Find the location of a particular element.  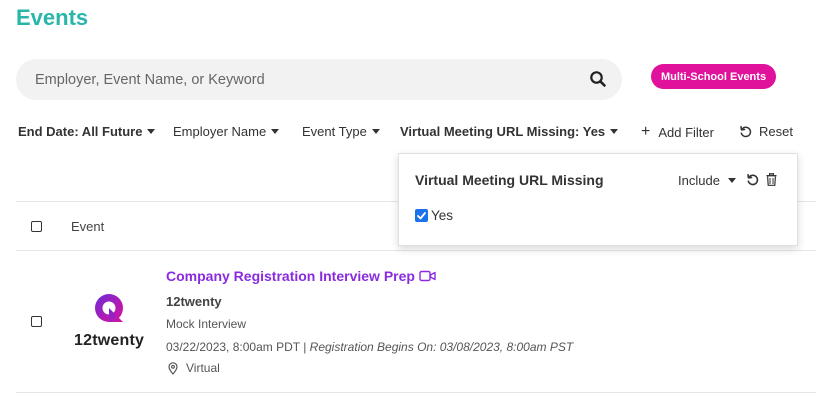

event-location-label: Virtual is located at coordinates (203, 368).